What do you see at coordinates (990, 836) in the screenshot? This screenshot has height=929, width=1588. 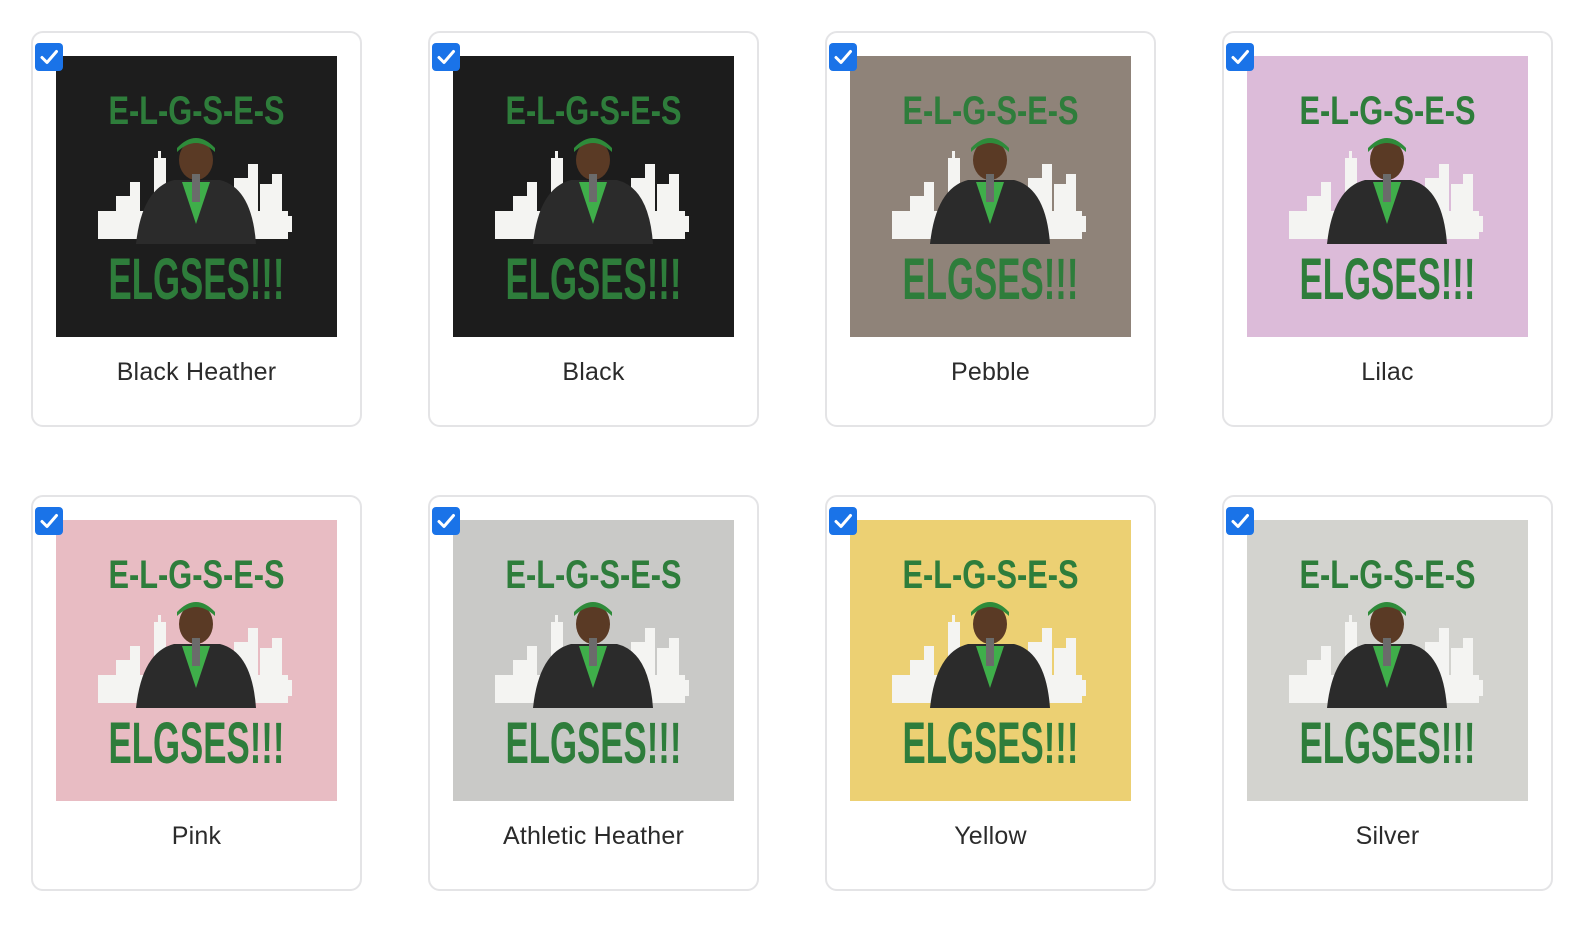 I see `color-name-label: Yellow` at bounding box center [990, 836].